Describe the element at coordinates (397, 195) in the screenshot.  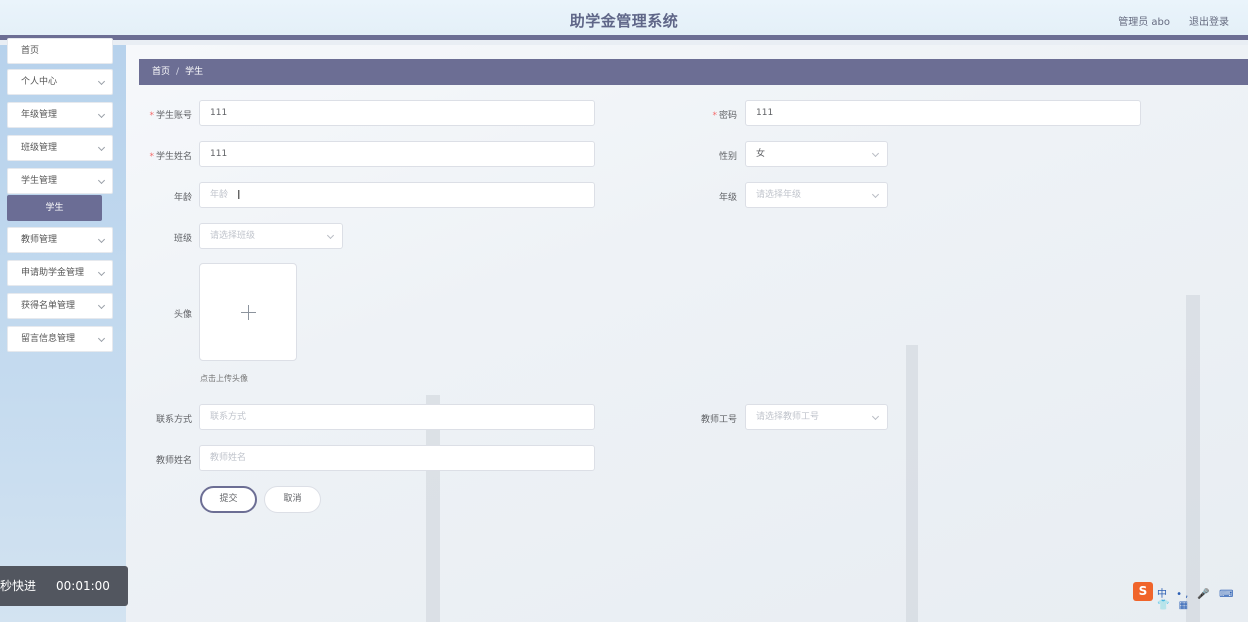
I see `age-input: 年龄 I` at that location.